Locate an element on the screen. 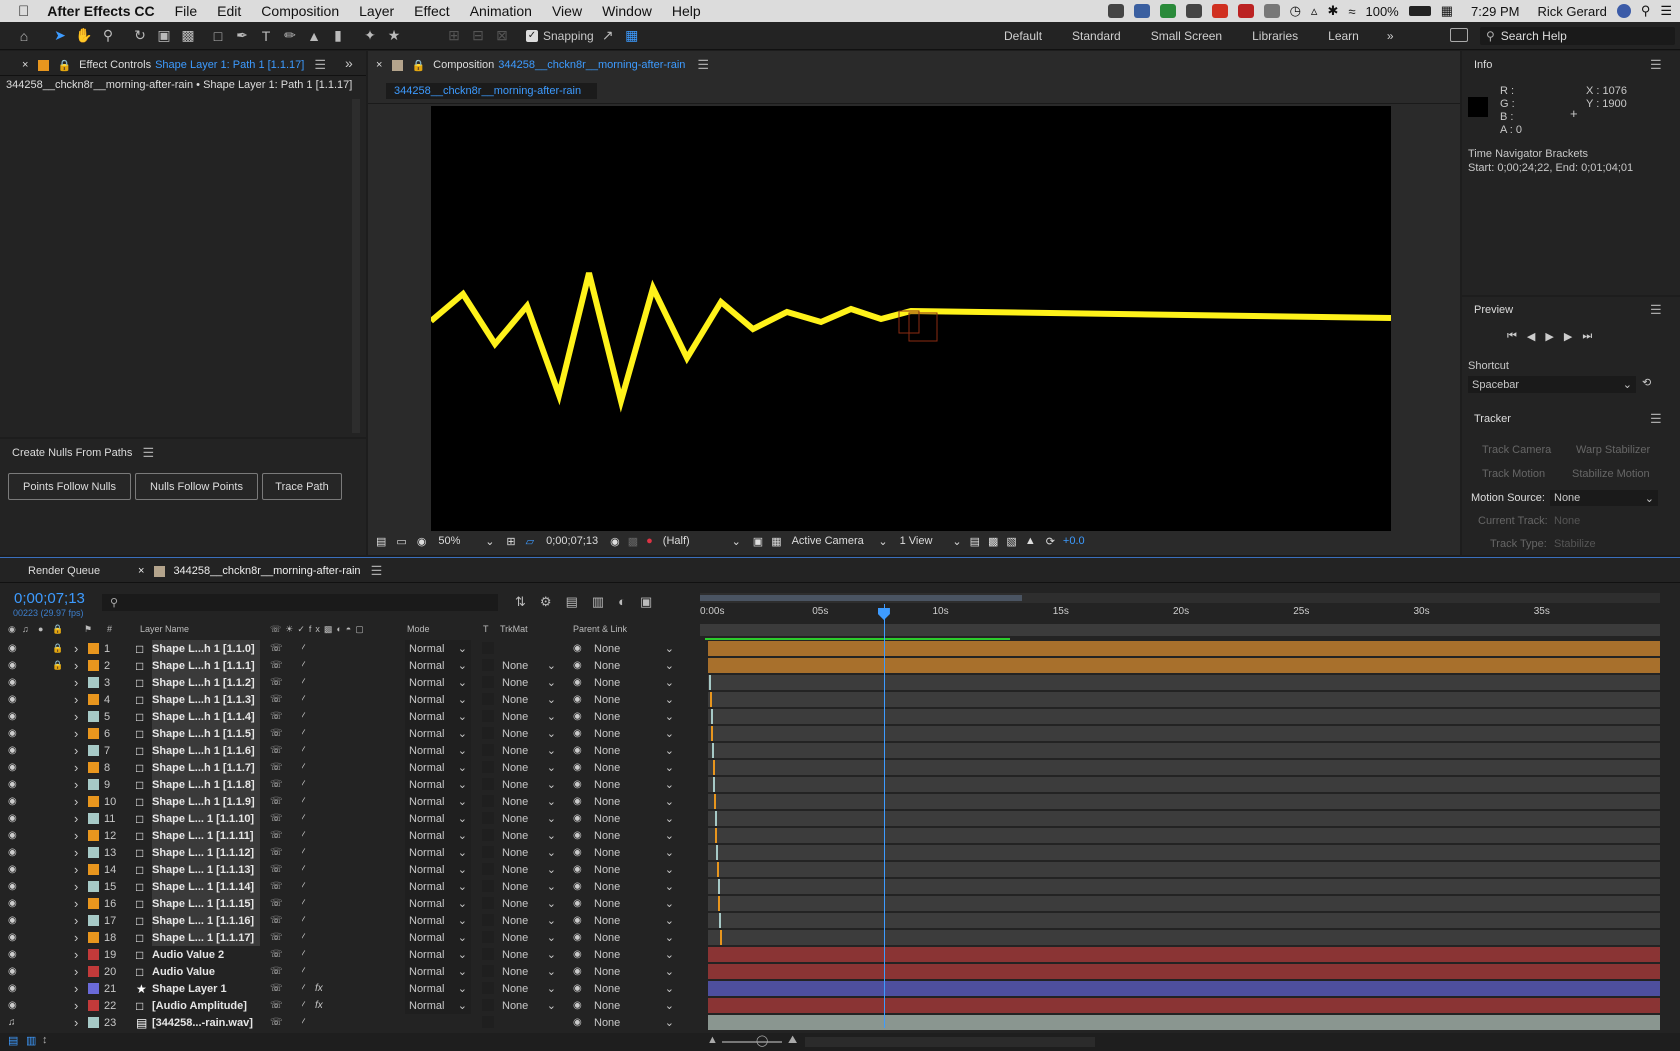 The width and height of the screenshot is (1680, 1051). rectangle-tool-icon: □ is located at coordinates (218, 36).